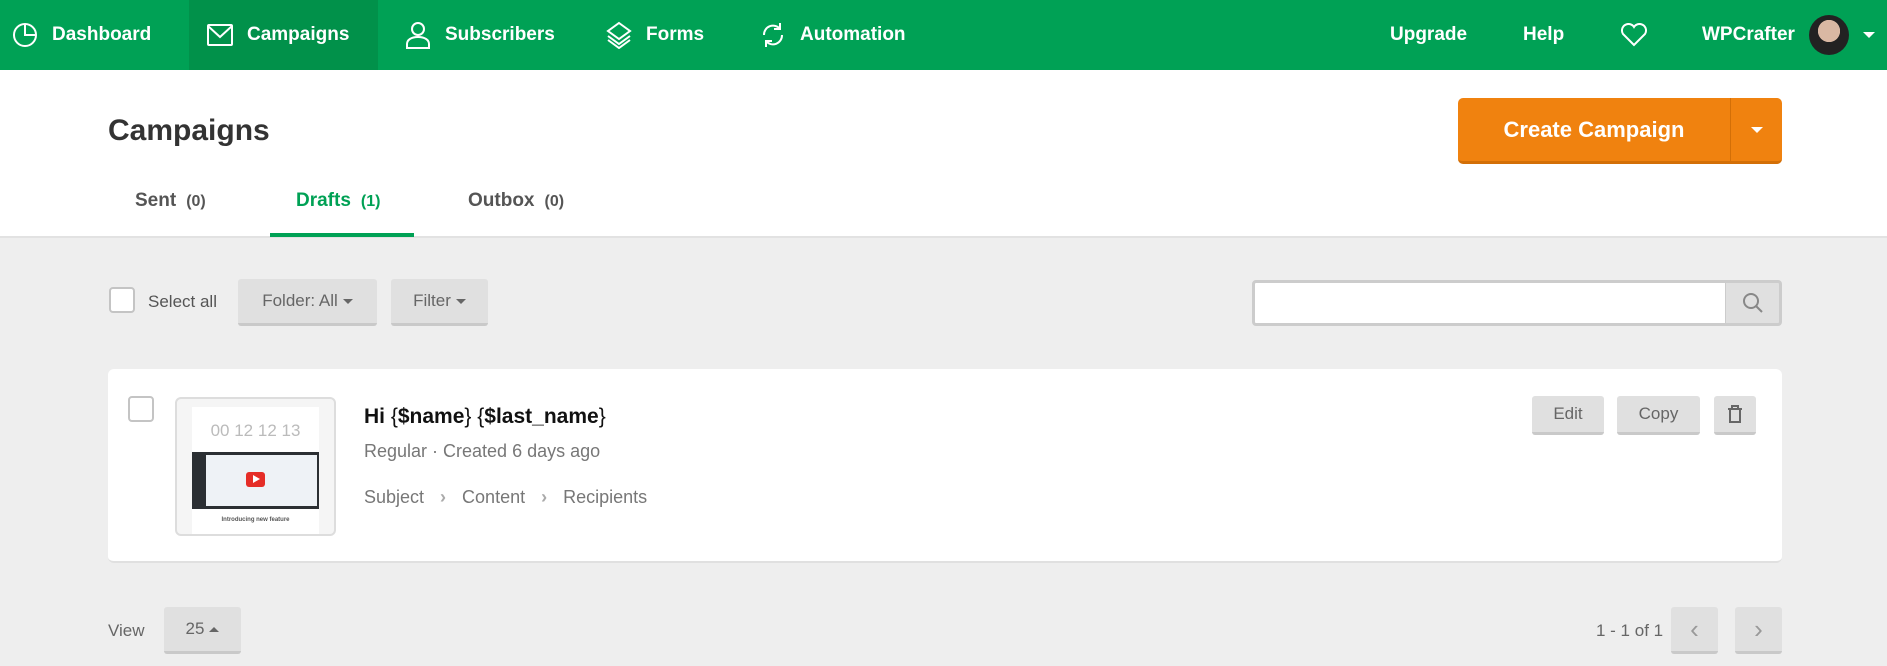  I want to click on campaign-checkbox, so click(141, 409).